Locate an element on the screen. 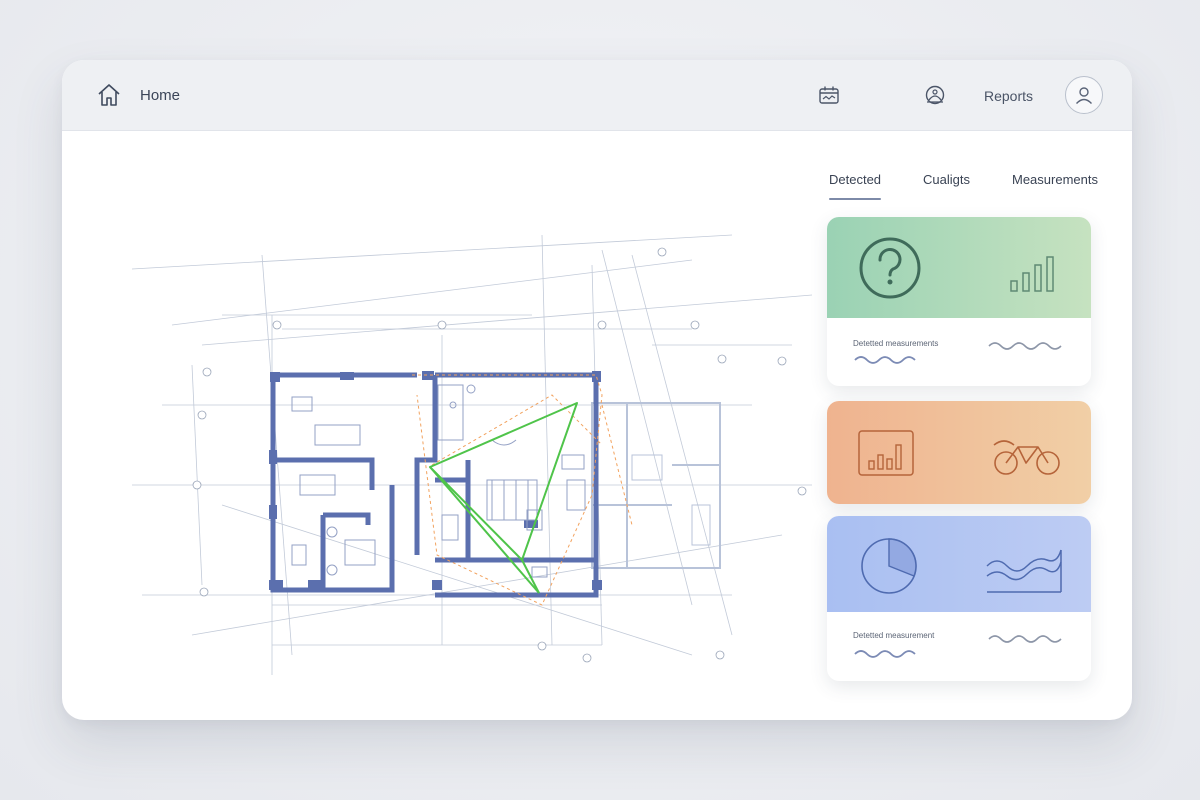 The width and height of the screenshot is (1200, 800). bar-chart-box-icon is located at coordinates (886, 453).